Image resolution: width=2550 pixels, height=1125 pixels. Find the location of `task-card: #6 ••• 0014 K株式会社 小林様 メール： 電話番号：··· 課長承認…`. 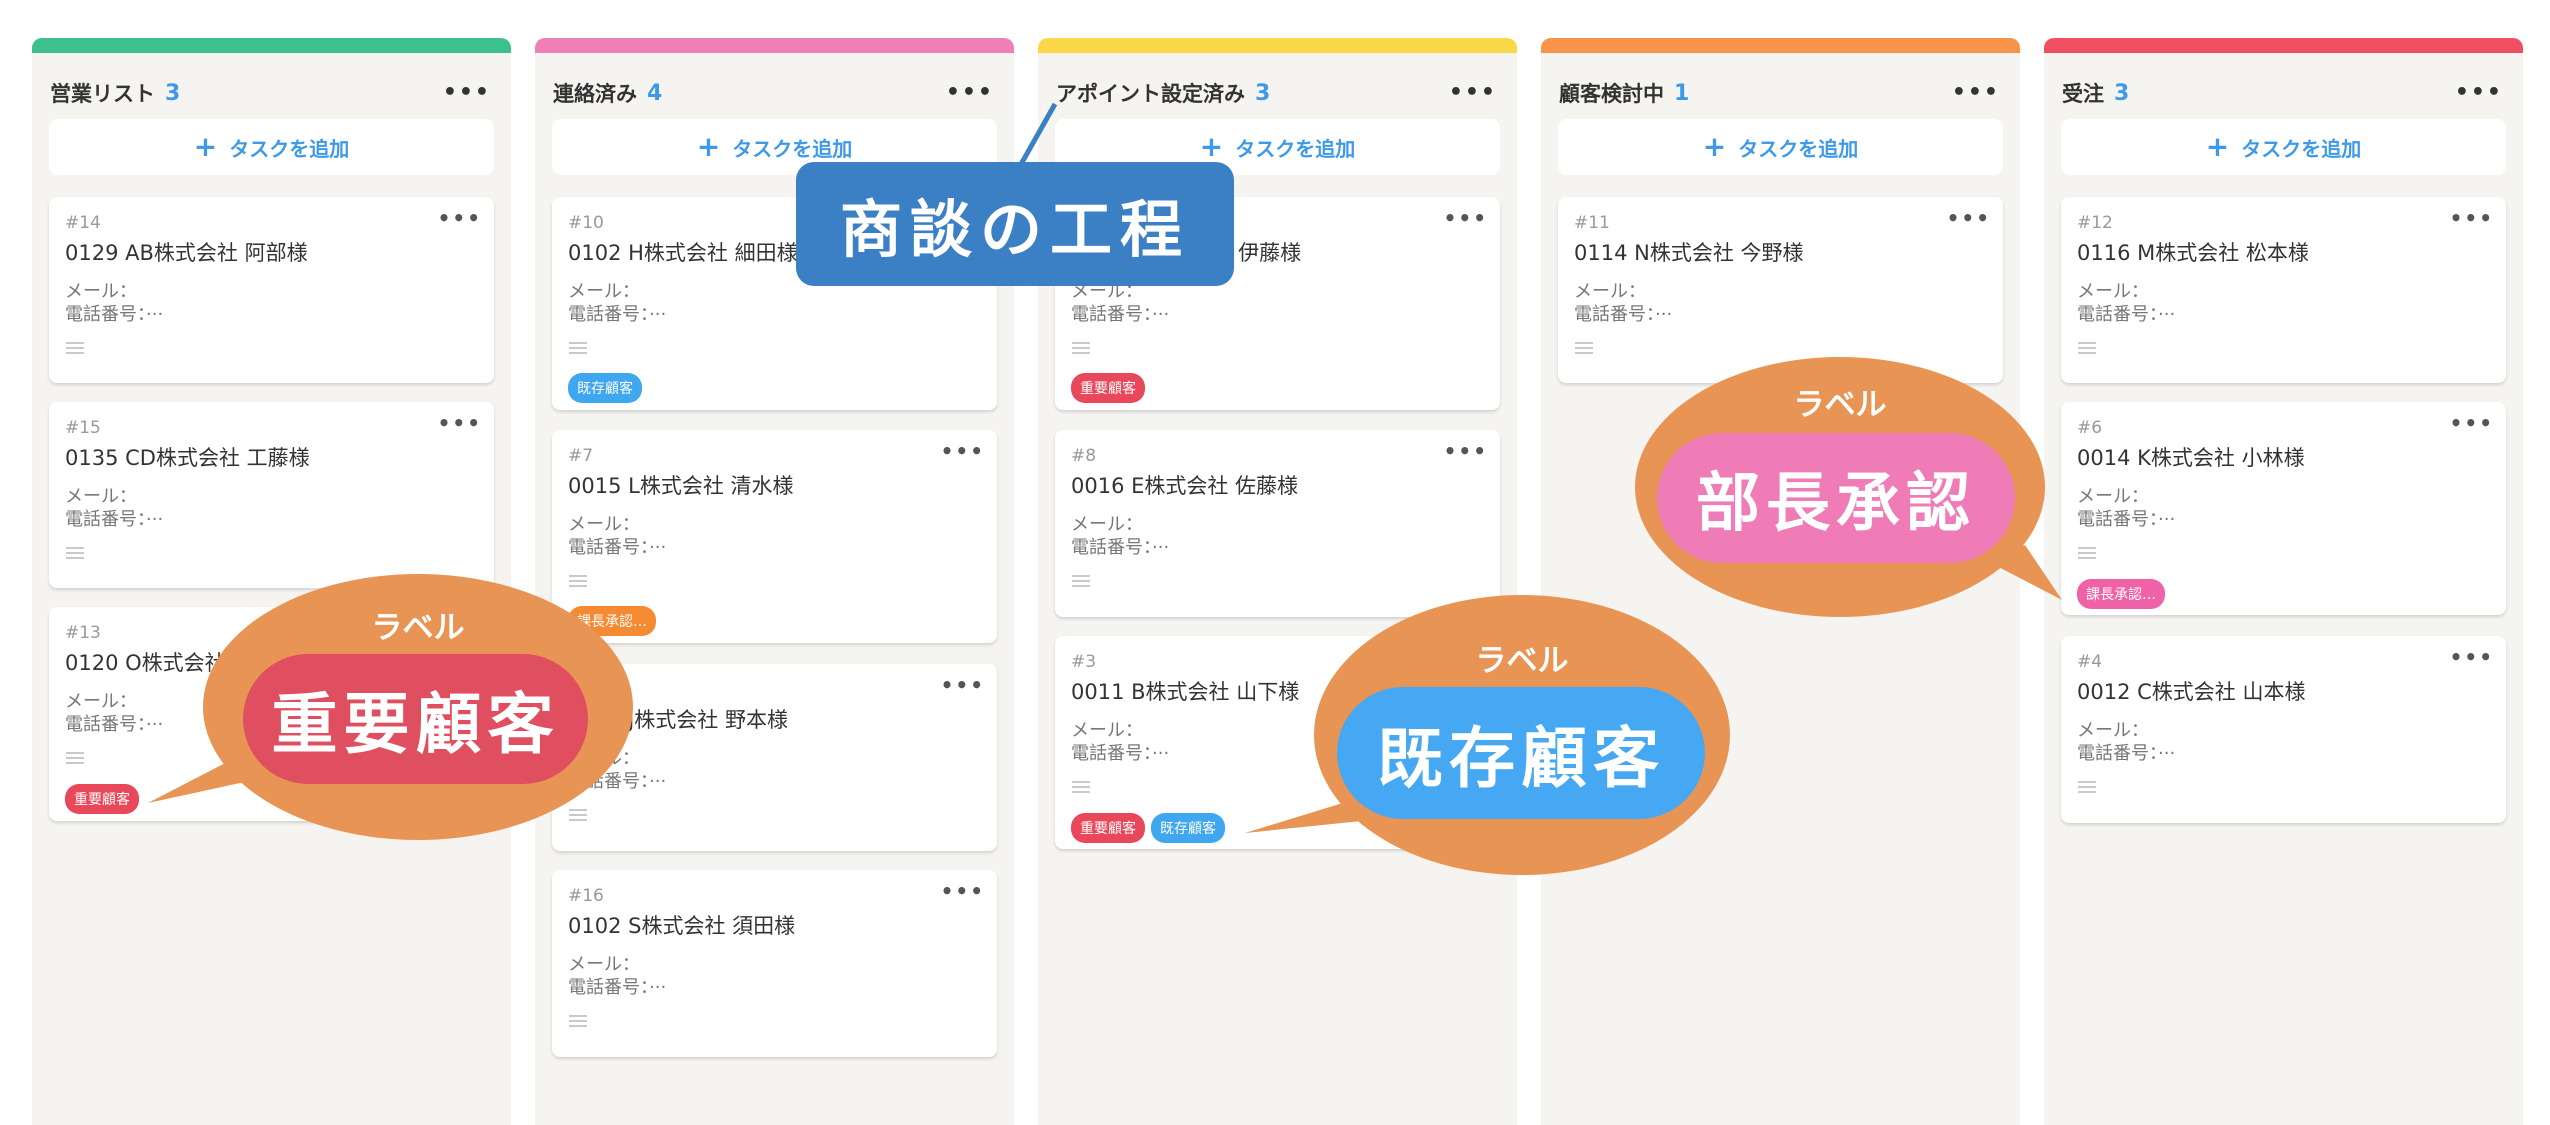

task-card: #6 ••• 0014 K株式会社 小林様 メール： 電話番号：··· 課長承認… is located at coordinates (2283, 508).